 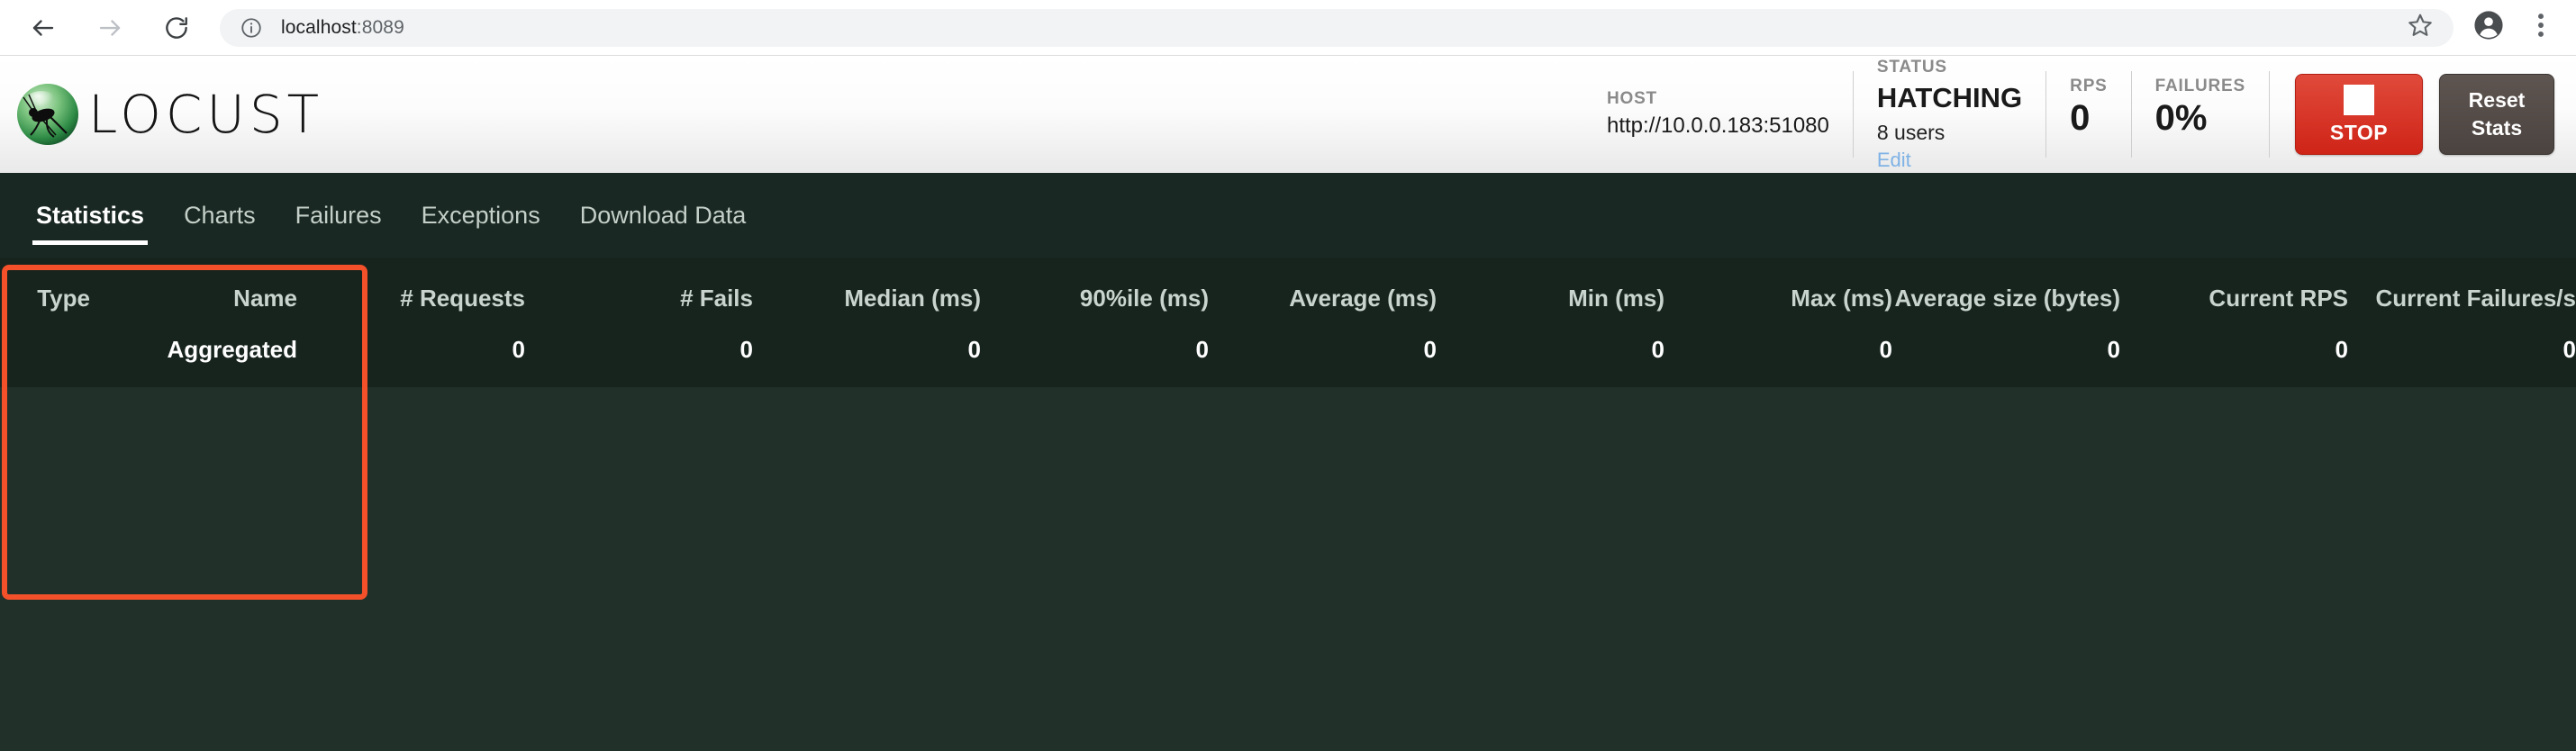 I want to click on edit-link: Edit, so click(x=1949, y=161).